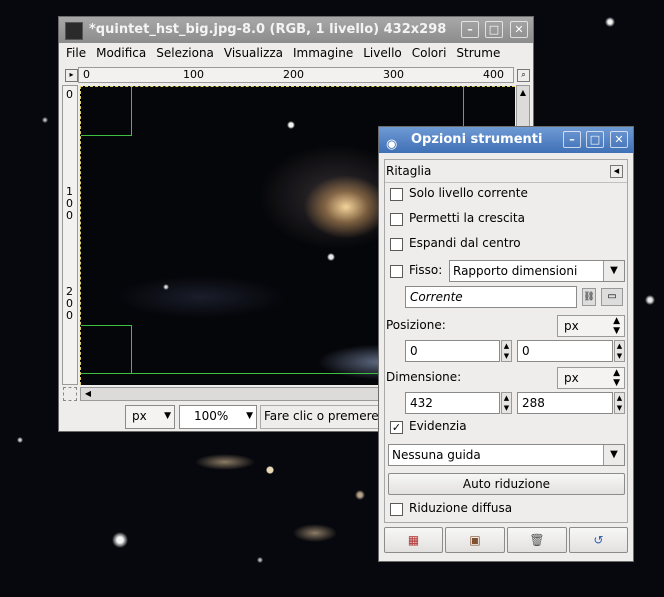  I want to click on fixed-mode-value: Rapporto dimensioni, so click(515, 271).